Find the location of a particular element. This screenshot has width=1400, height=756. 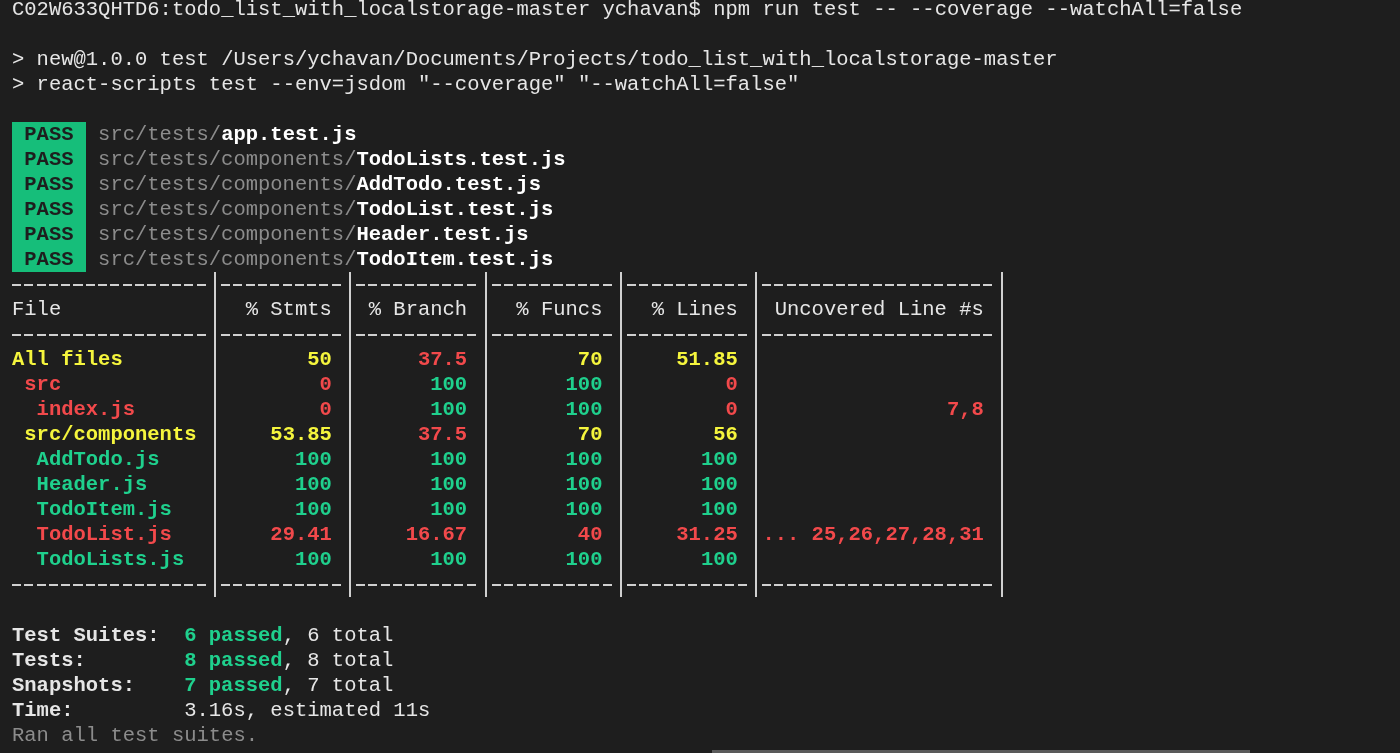

summary-value: 3.16s, estimated 11s is located at coordinates (307, 710).